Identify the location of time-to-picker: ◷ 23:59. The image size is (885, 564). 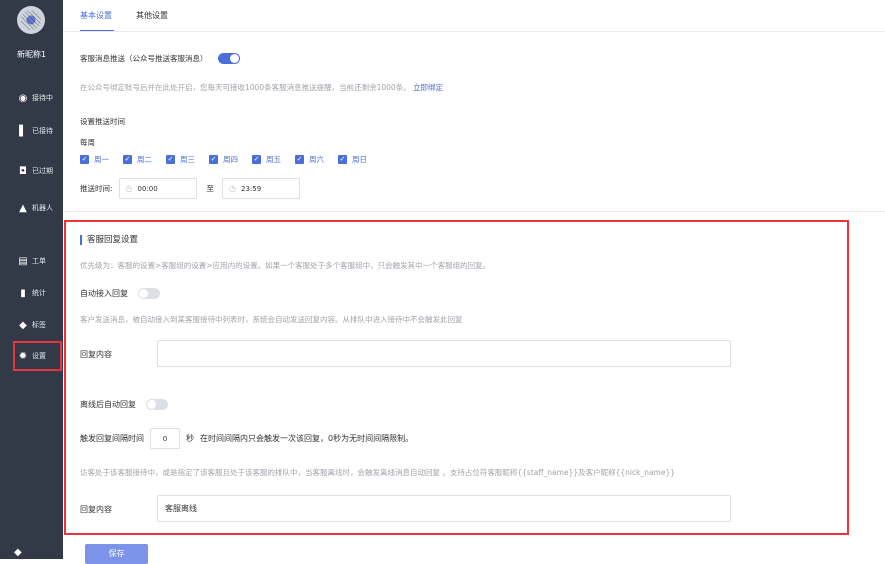
(261, 188).